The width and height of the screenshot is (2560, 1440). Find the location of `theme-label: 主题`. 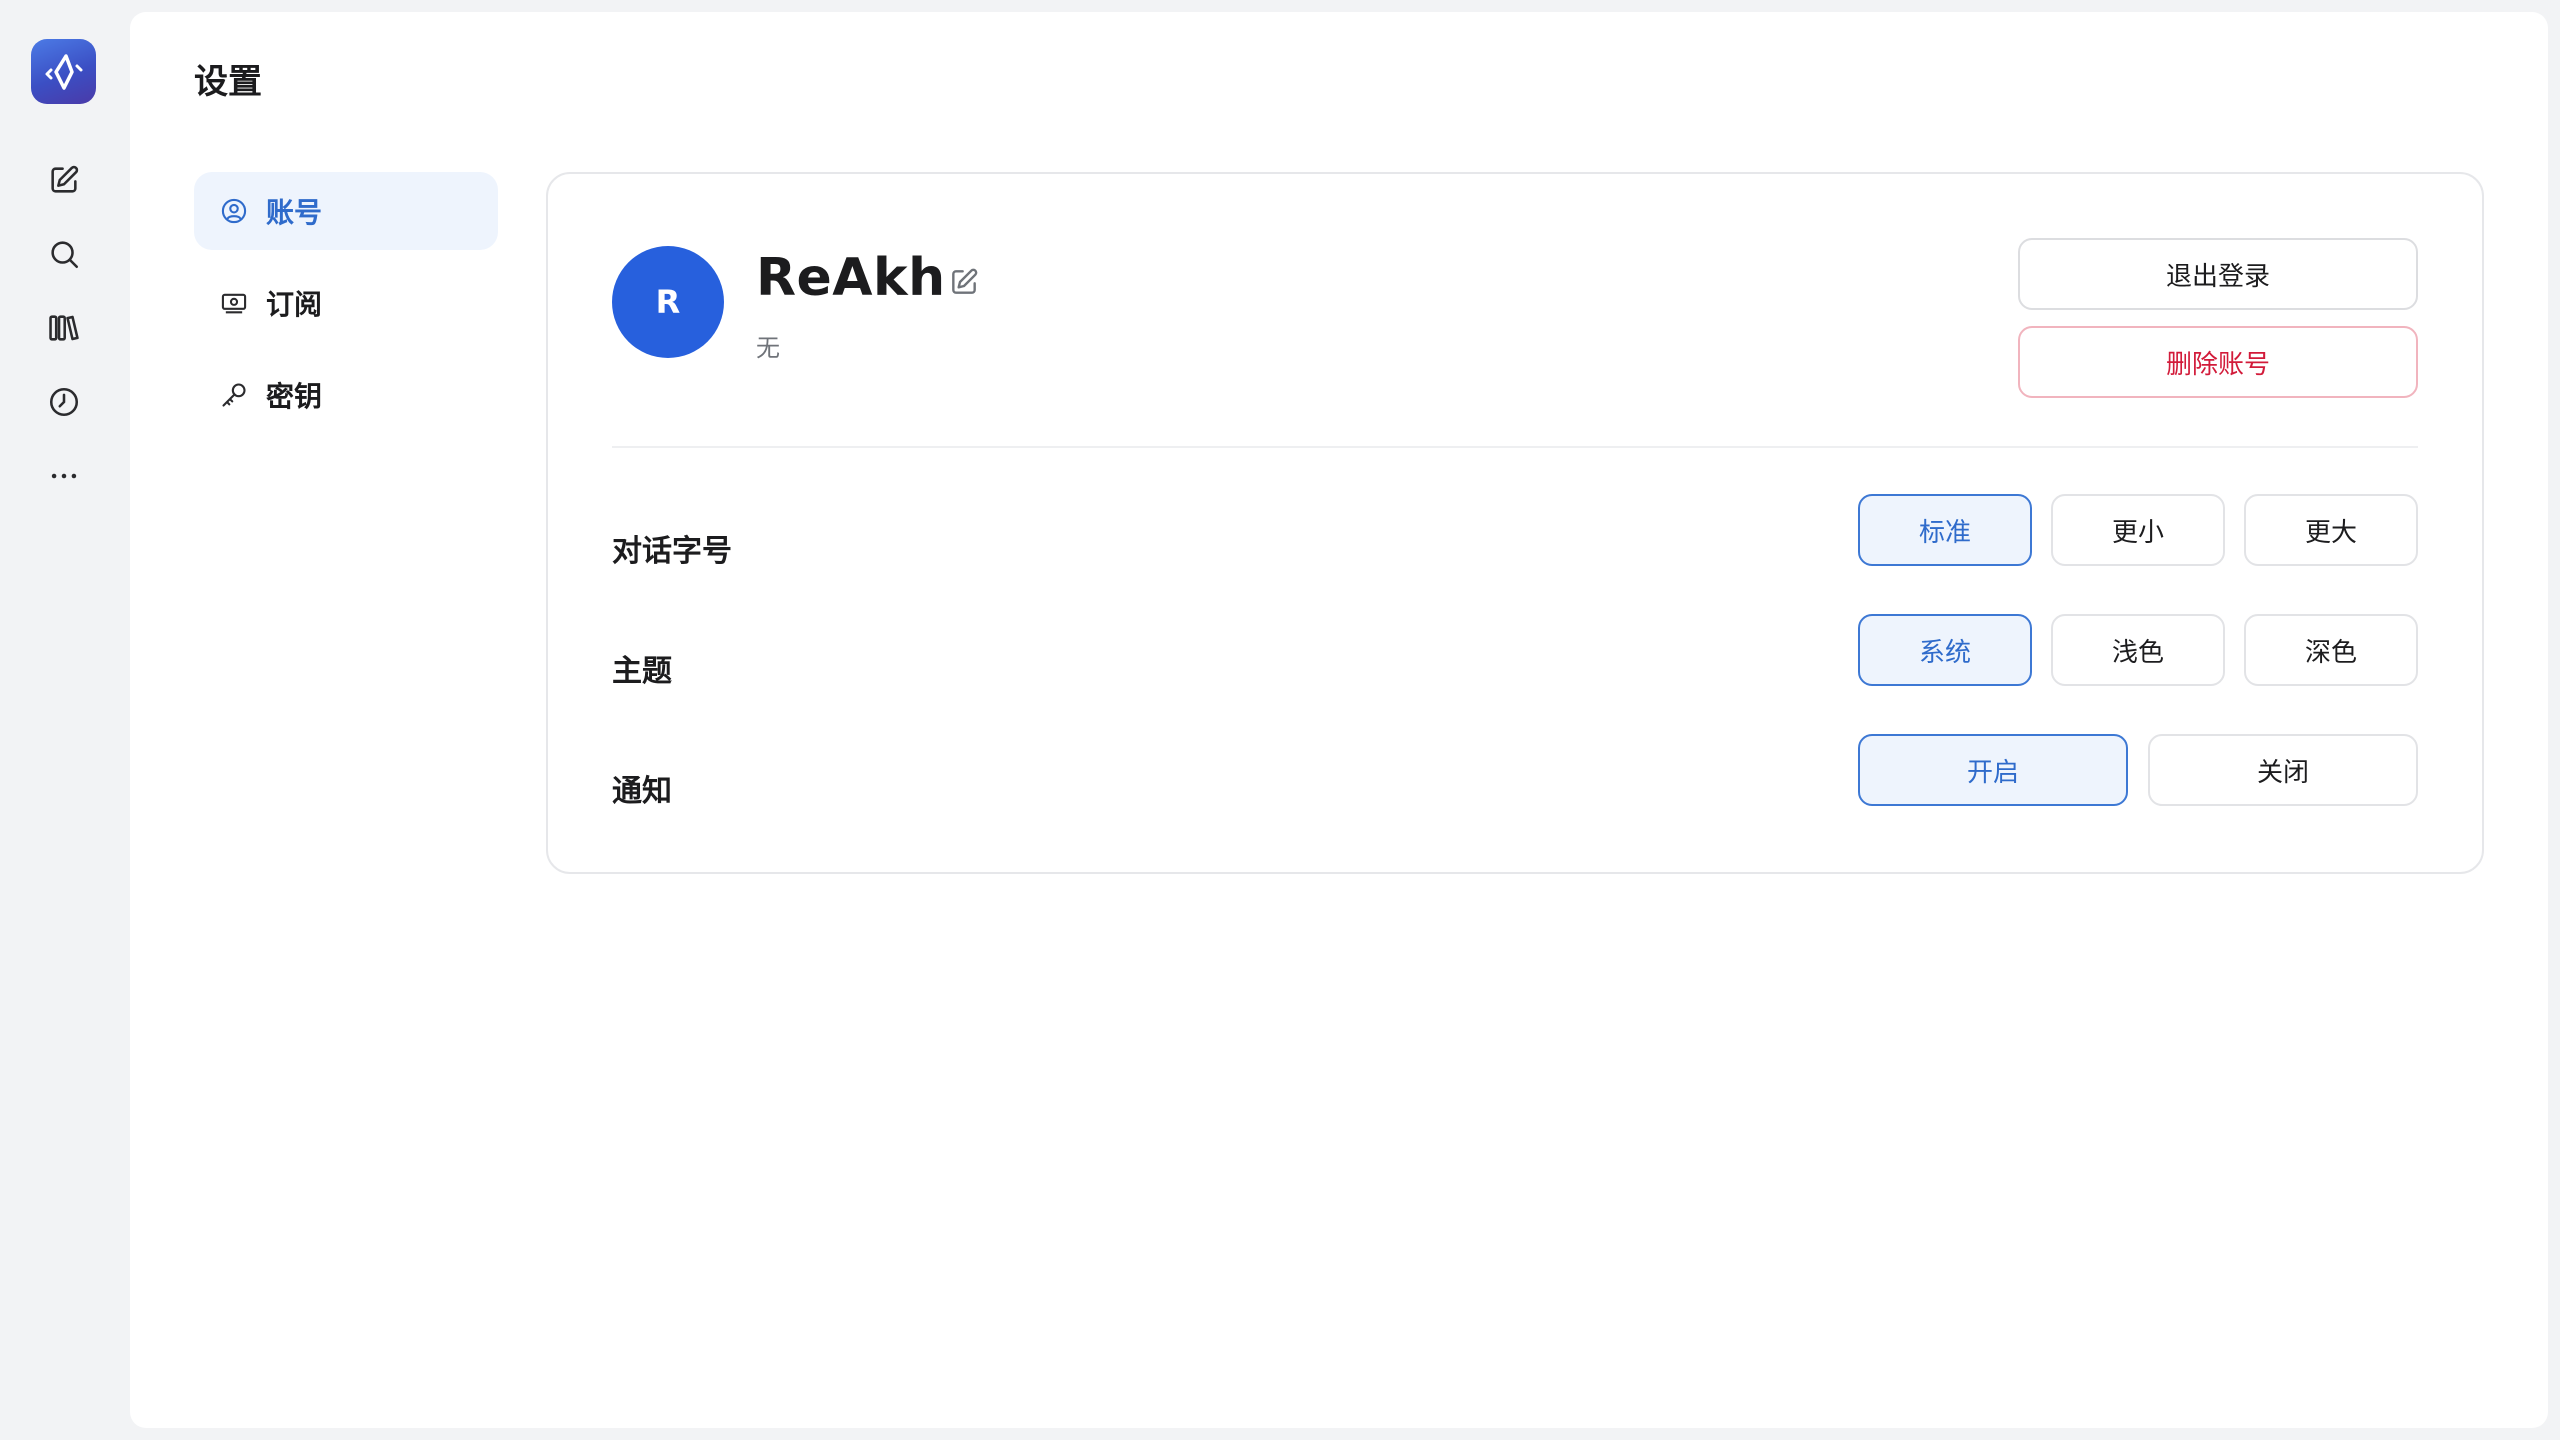

theme-label: 主题 is located at coordinates (642, 671).